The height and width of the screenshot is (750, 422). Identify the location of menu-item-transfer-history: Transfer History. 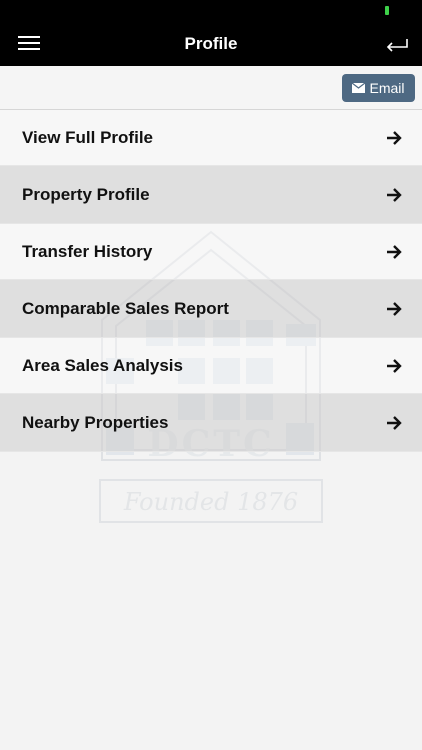
(211, 252).